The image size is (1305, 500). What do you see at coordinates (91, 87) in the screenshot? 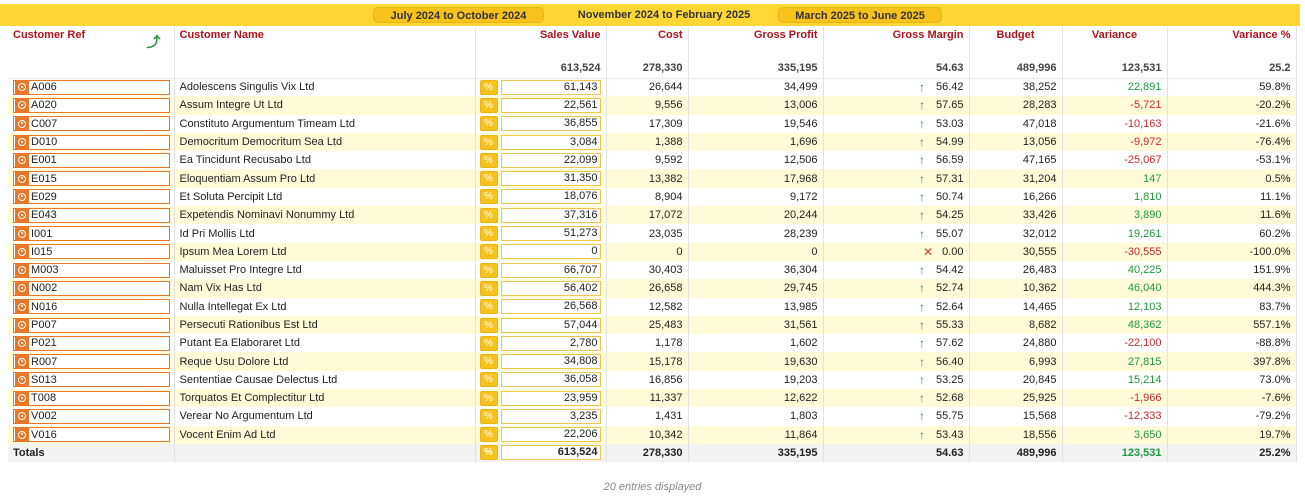
I see `customer-ref-link: A006` at bounding box center [91, 87].